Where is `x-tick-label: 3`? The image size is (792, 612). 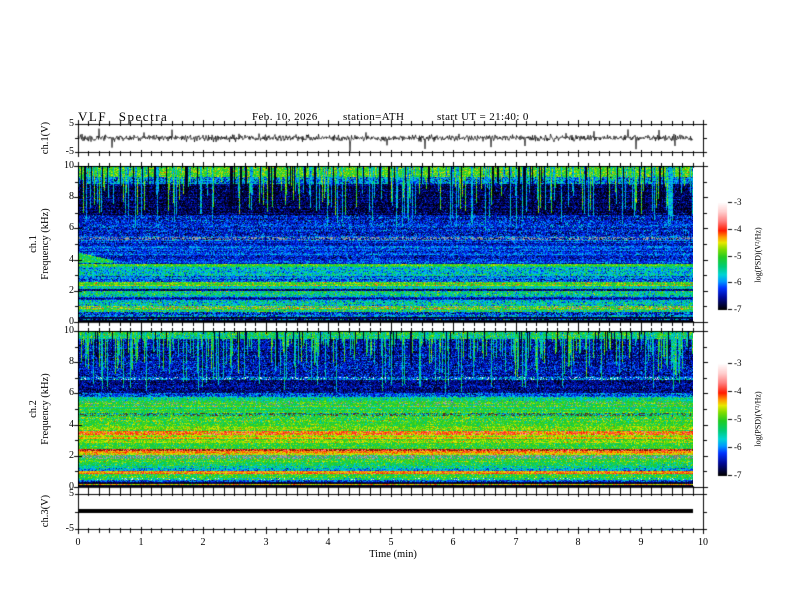 x-tick-label: 3 is located at coordinates (266, 542).